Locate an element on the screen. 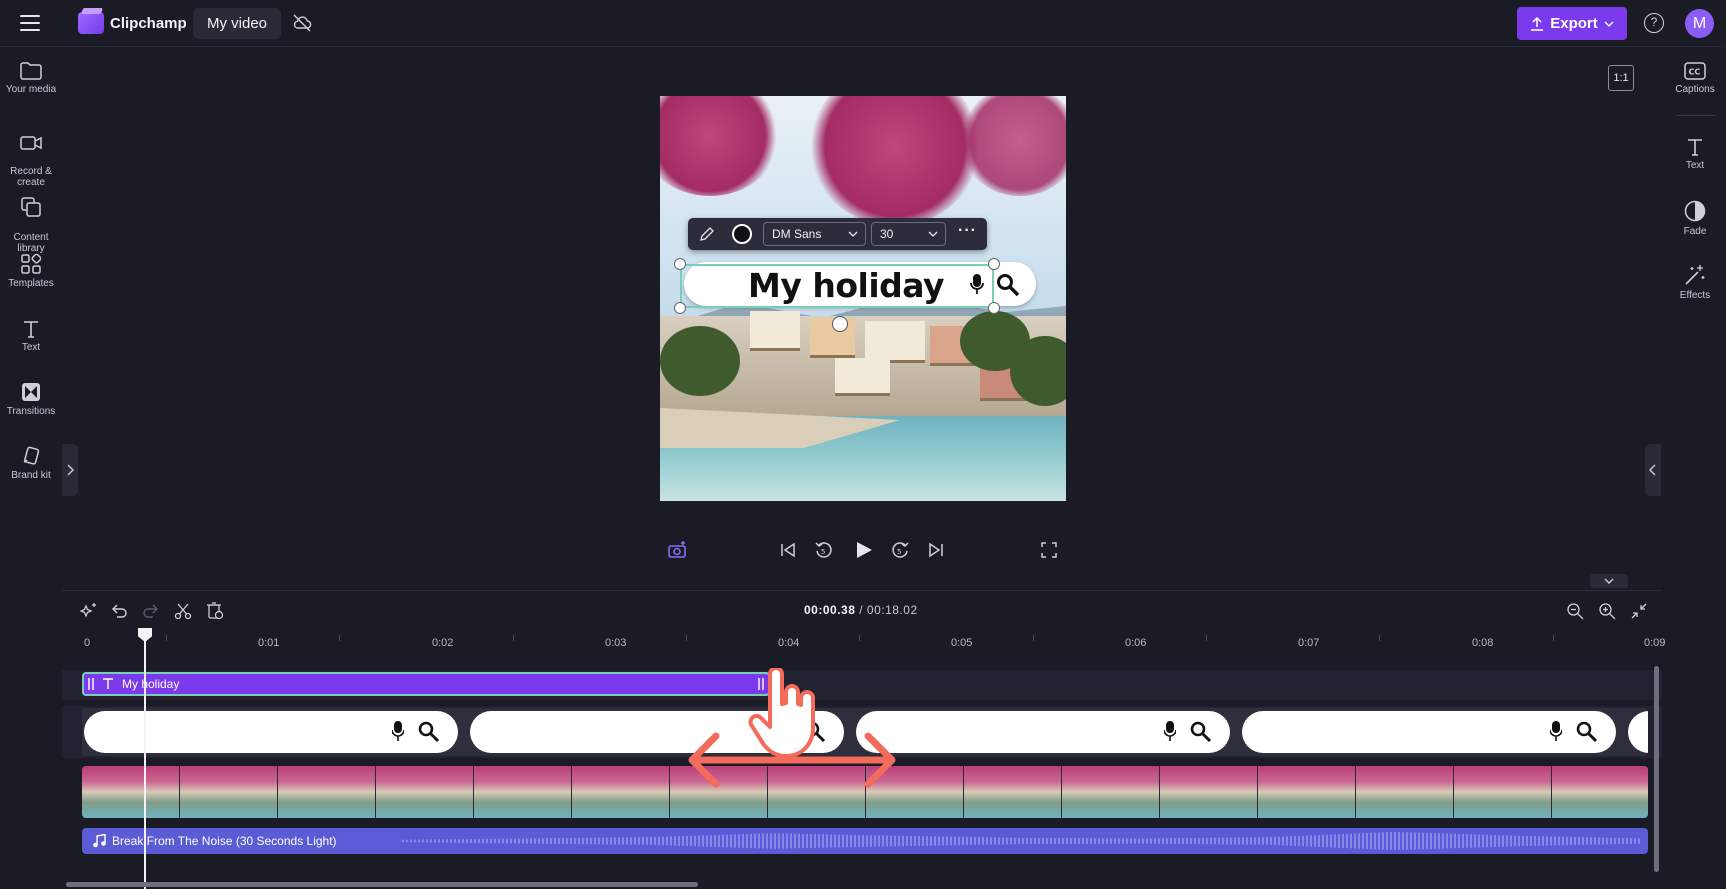  vertical-scrollbar is located at coordinates (1656, 769).